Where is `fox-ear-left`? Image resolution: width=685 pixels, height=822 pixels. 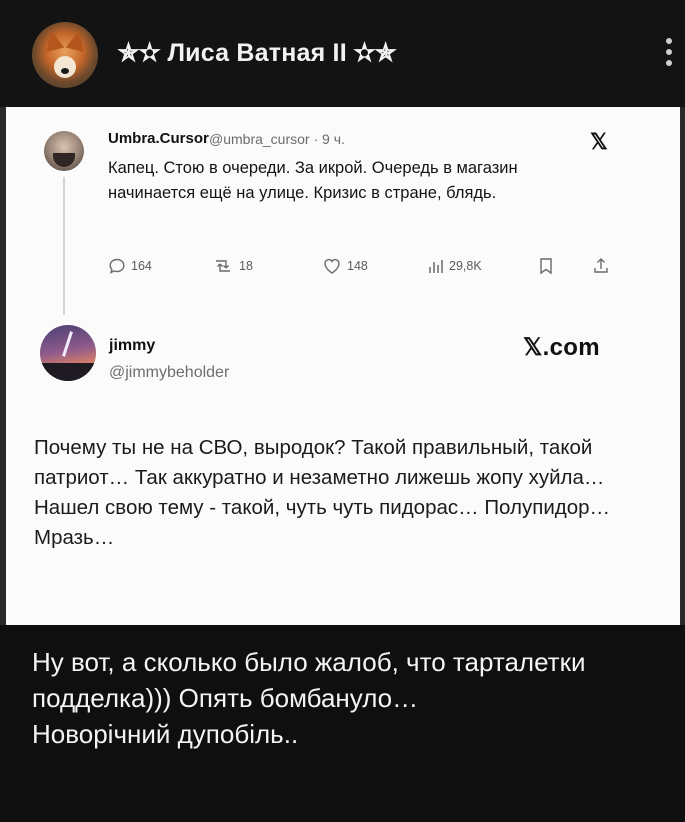
fox-ear-left is located at coordinates (53, 40).